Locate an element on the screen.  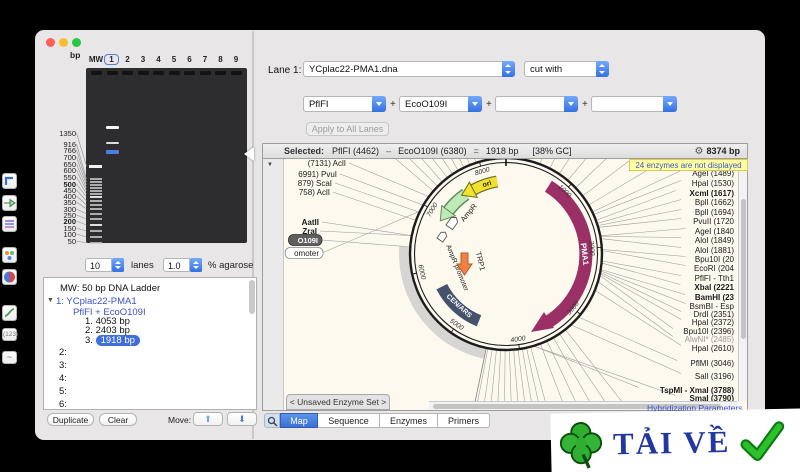
mw-band is located at coordinates (96, 191).